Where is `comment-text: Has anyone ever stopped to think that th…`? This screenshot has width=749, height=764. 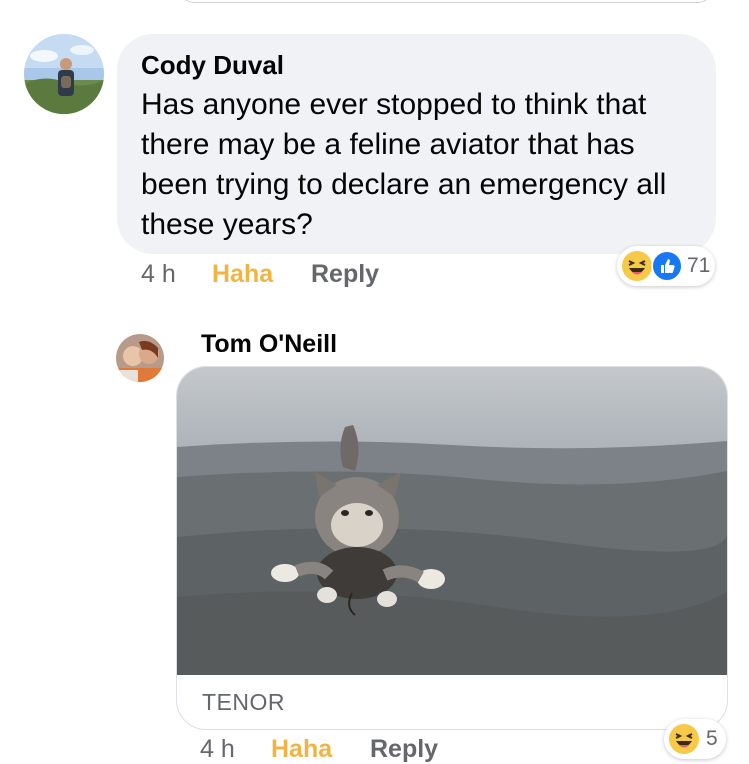
comment-text: Has anyone ever stopped to think that th… is located at coordinates (404, 164).